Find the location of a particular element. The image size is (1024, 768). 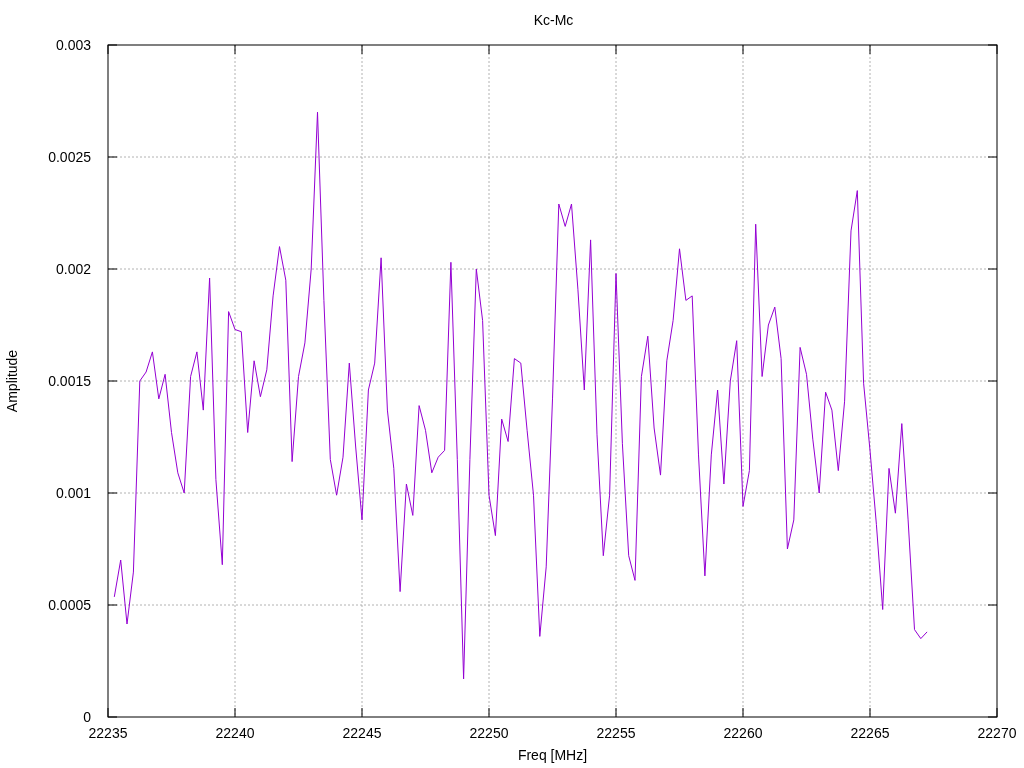

y-tick-label: 0.002 is located at coordinates (73, 269).